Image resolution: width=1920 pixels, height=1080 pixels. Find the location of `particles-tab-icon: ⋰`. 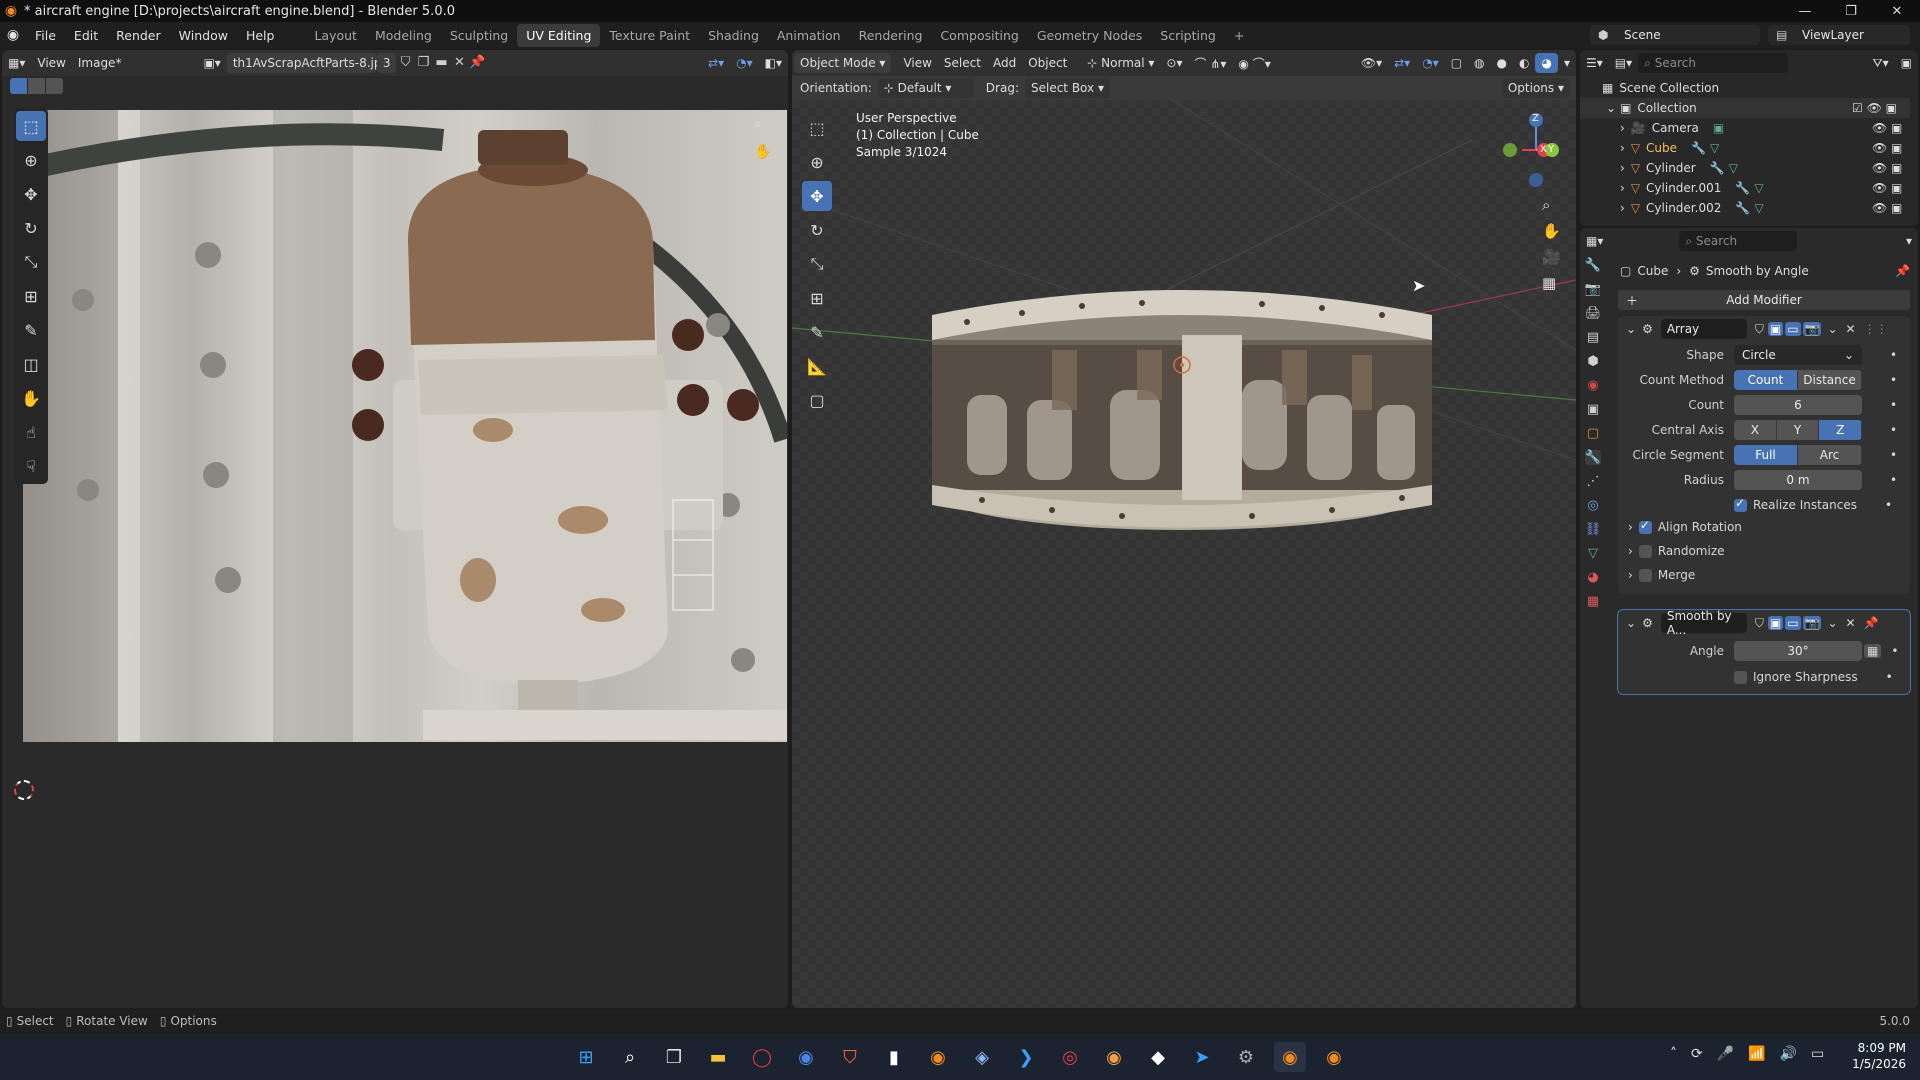

particles-tab-icon: ⋰ is located at coordinates (1593, 481).